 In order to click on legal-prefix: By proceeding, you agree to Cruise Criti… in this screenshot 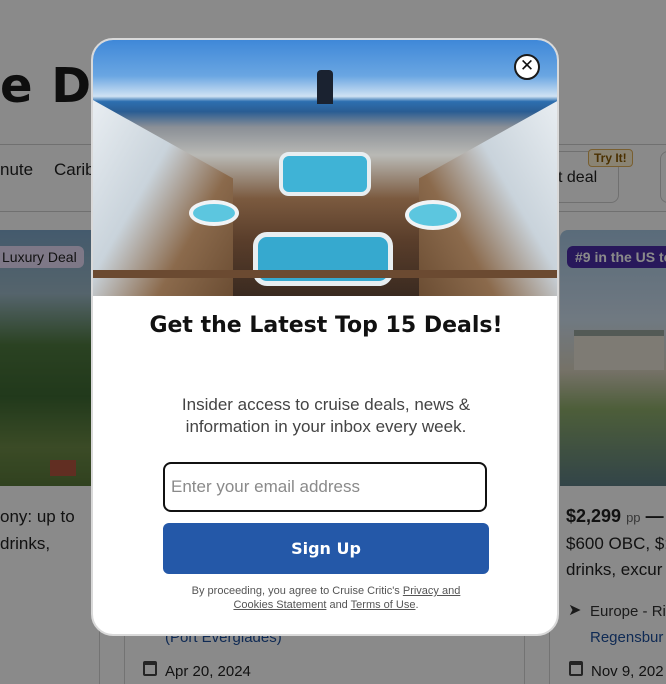, I will do `click(297, 591)`.